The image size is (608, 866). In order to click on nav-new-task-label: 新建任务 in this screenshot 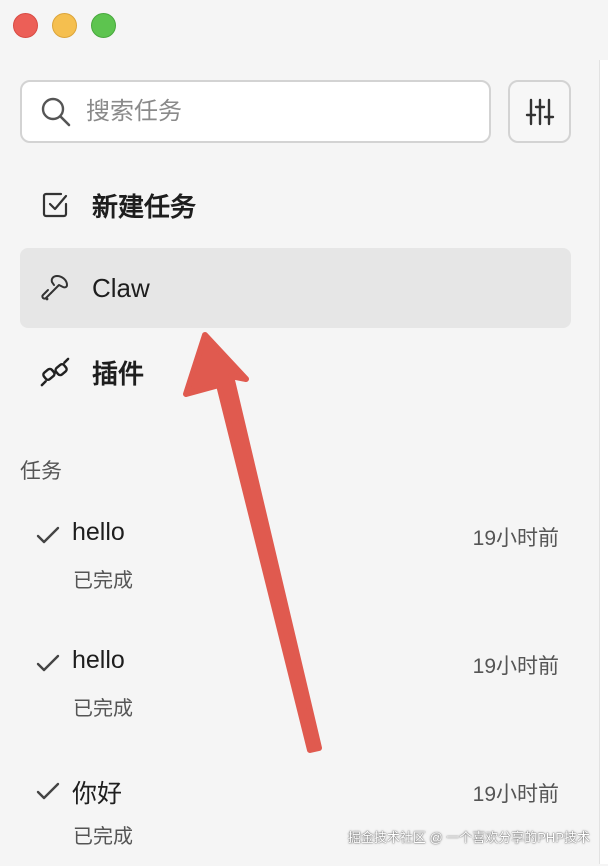, I will do `click(144, 206)`.